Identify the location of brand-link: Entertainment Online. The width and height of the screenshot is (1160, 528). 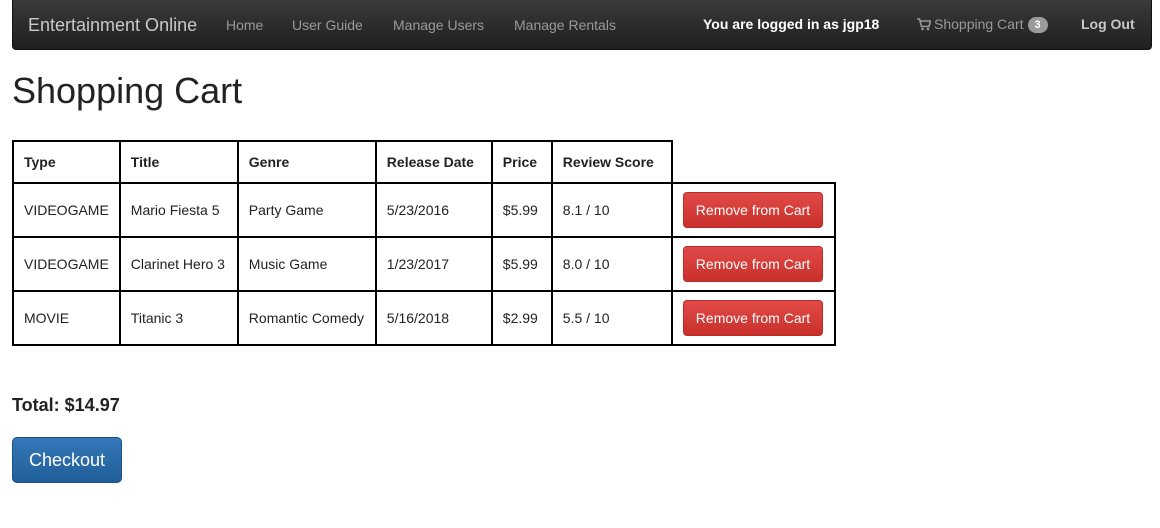
(112, 25).